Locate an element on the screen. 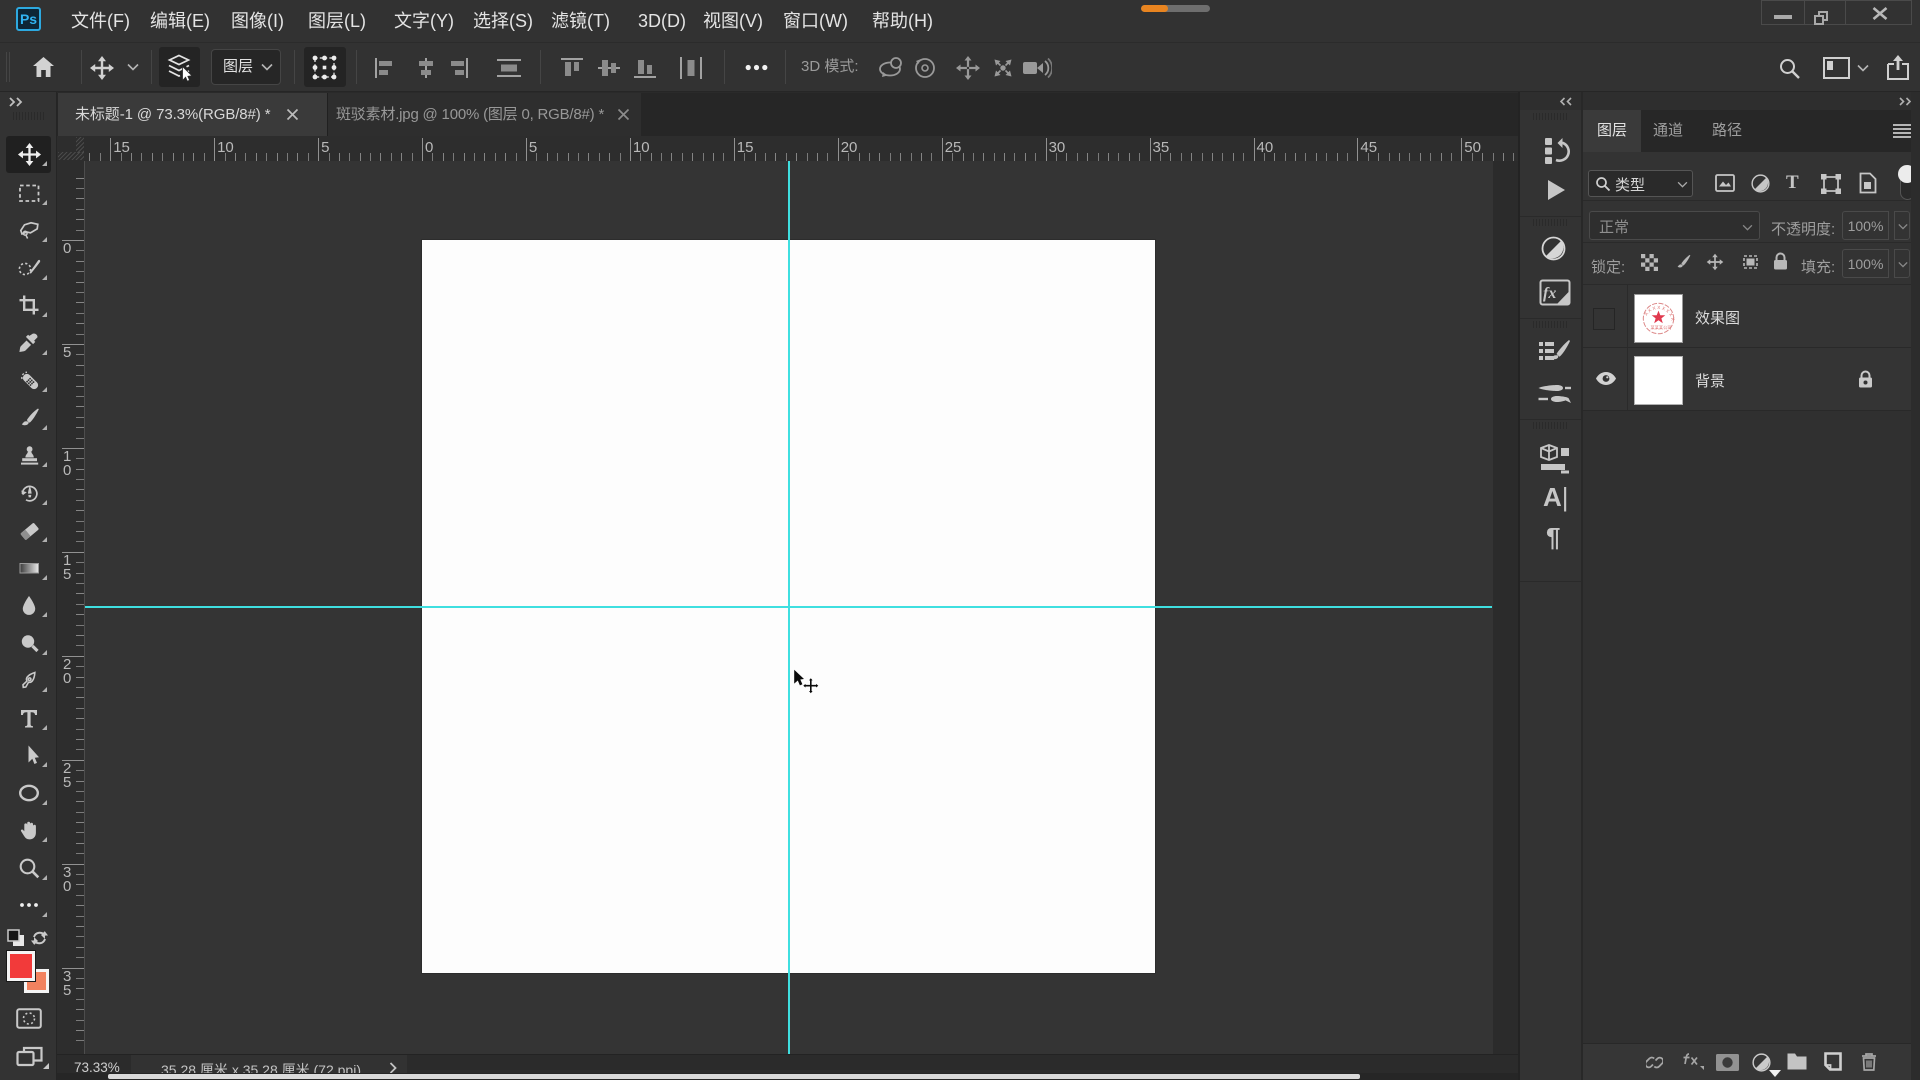 This screenshot has width=1920, height=1080. svg-text: fx is located at coordinates (1549, 293).